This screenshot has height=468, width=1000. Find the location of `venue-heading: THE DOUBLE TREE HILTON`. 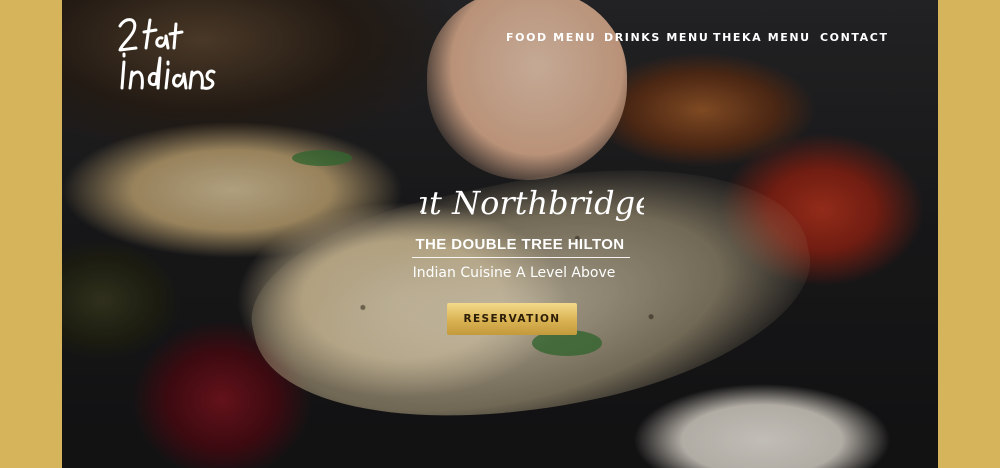

venue-heading: THE DOUBLE TREE HILTON is located at coordinates (520, 244).